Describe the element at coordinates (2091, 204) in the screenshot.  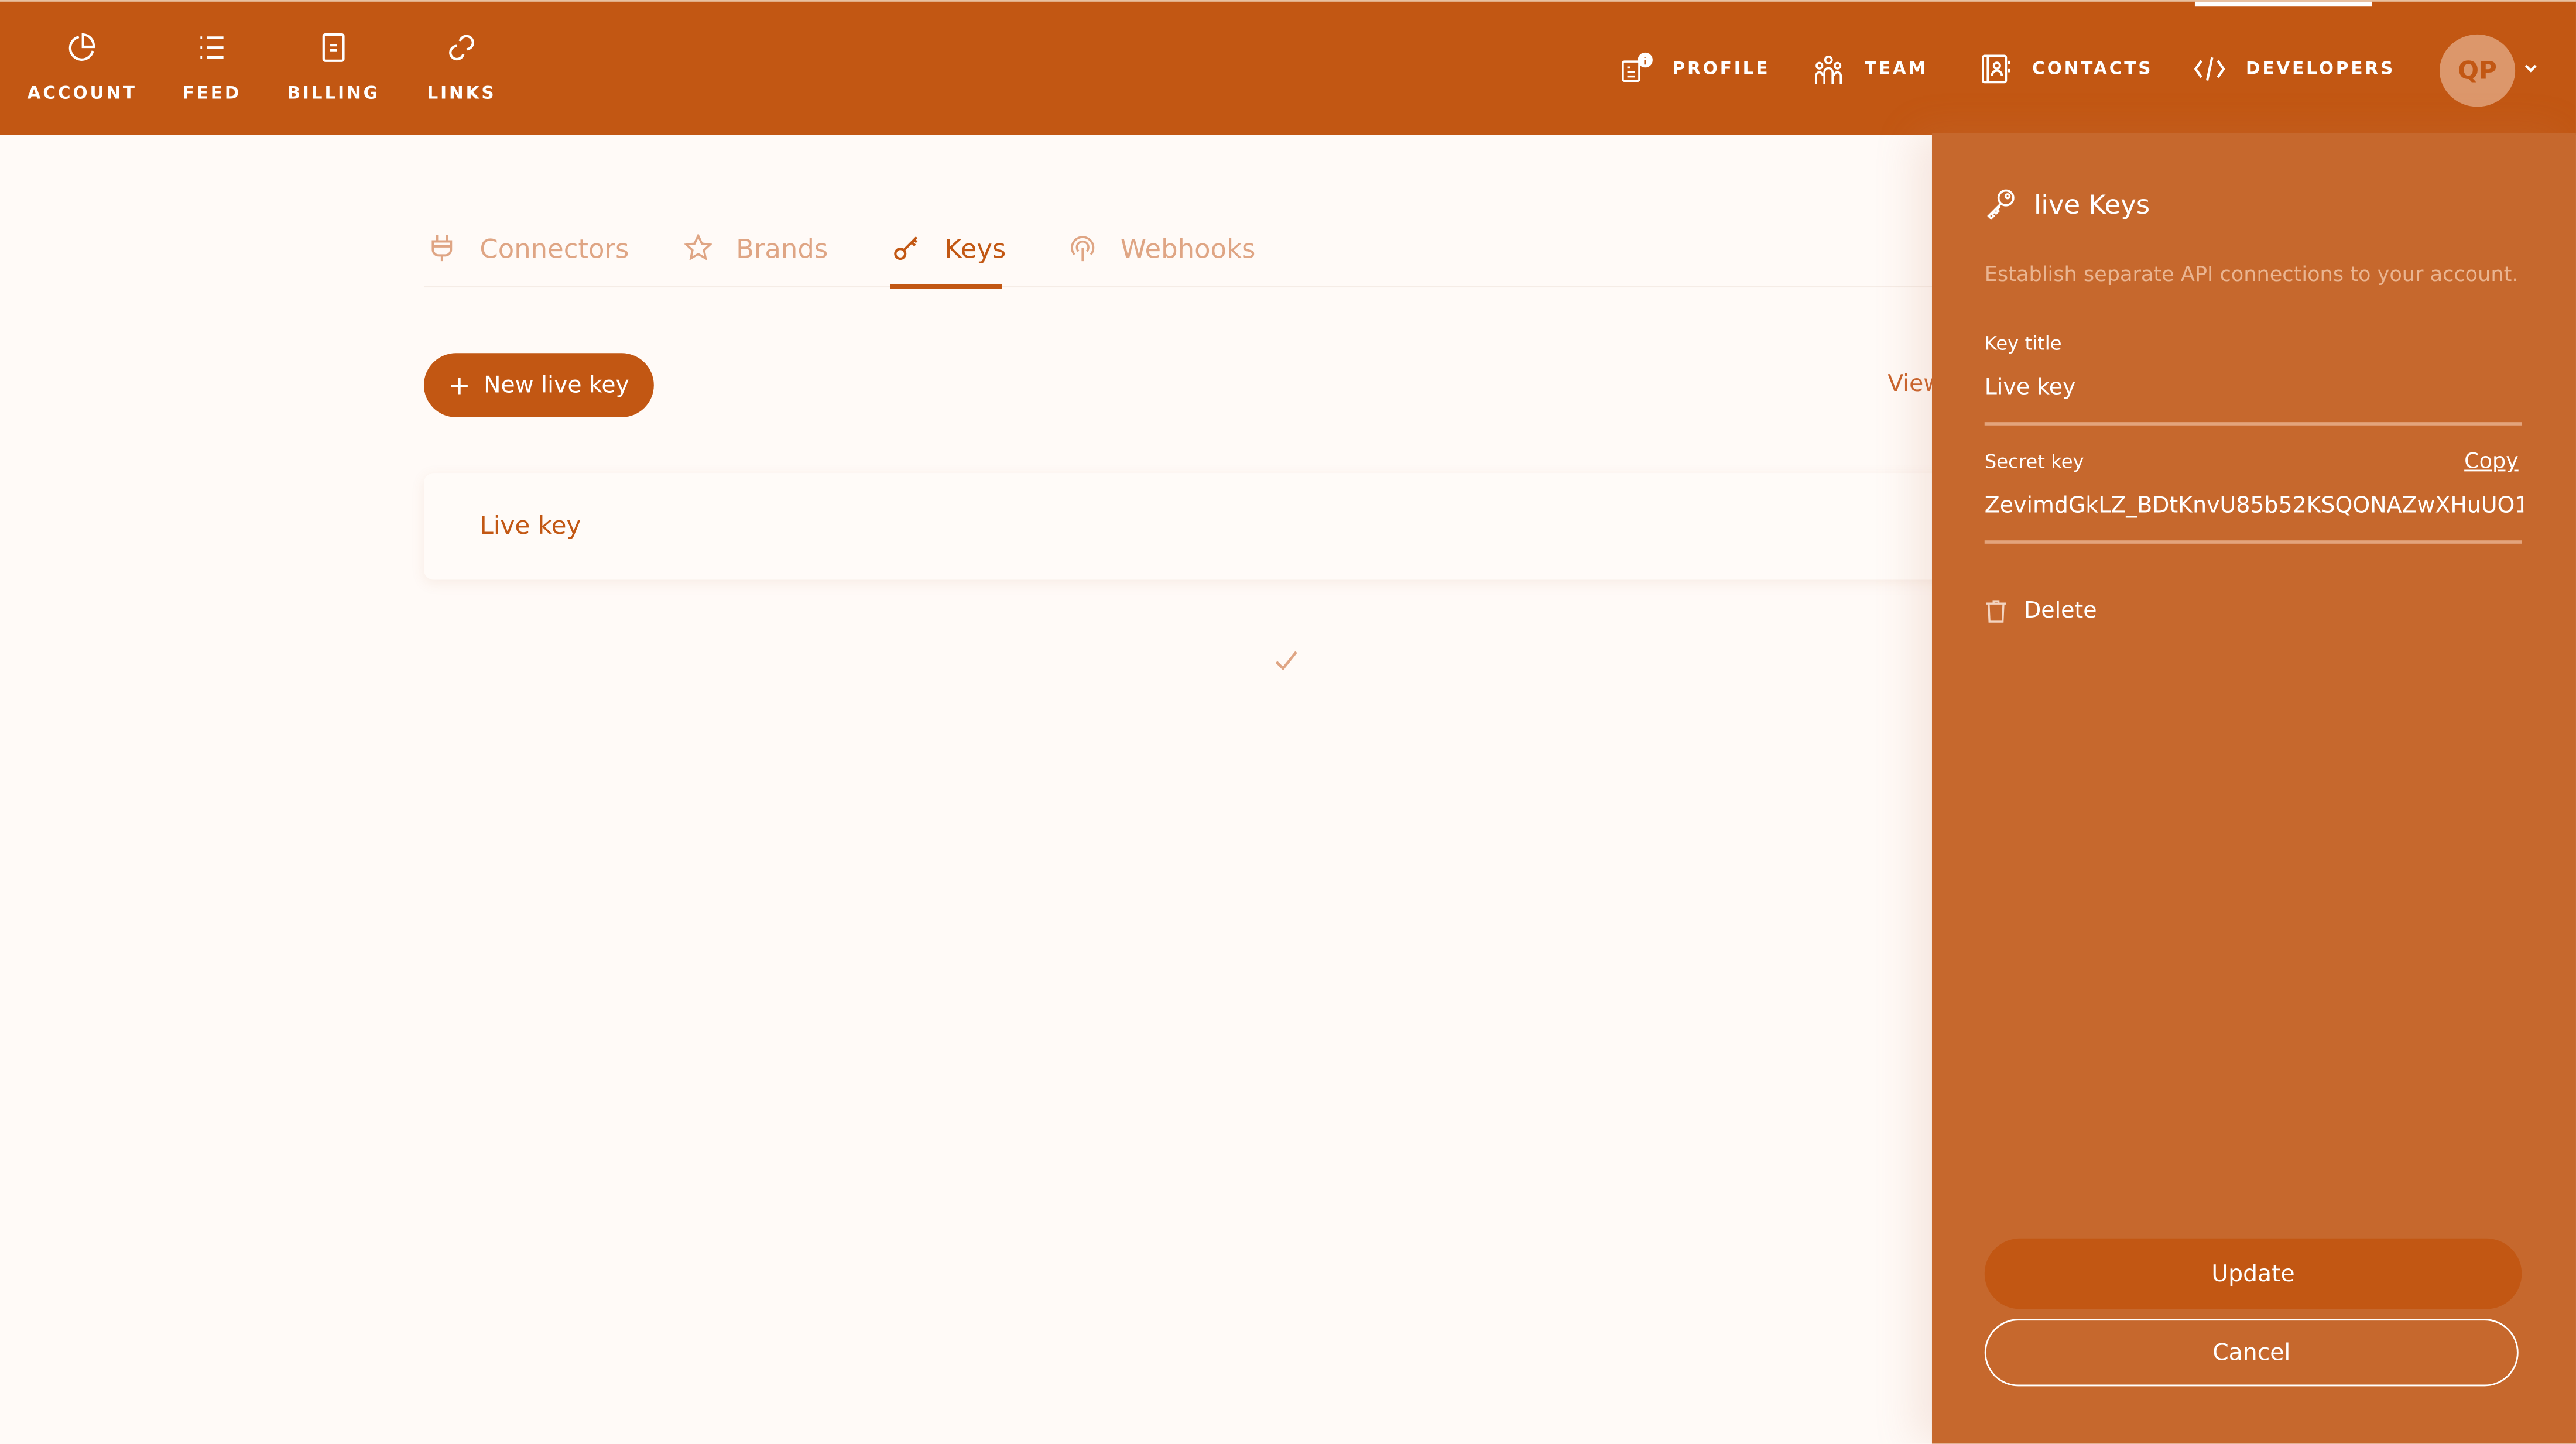
I see `panel-title-text: live Keys` at that location.